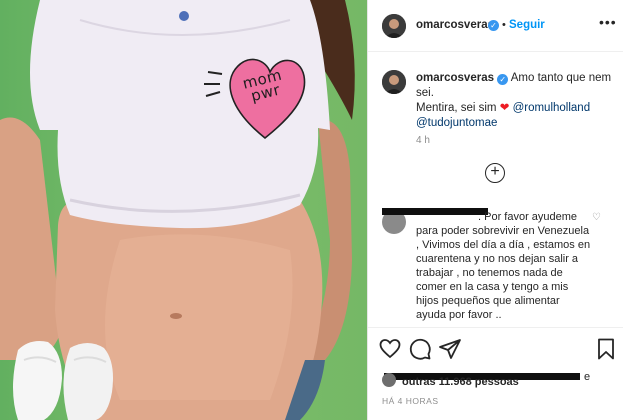  I want to click on comment-like-heart-icon: ♡, so click(596, 217).